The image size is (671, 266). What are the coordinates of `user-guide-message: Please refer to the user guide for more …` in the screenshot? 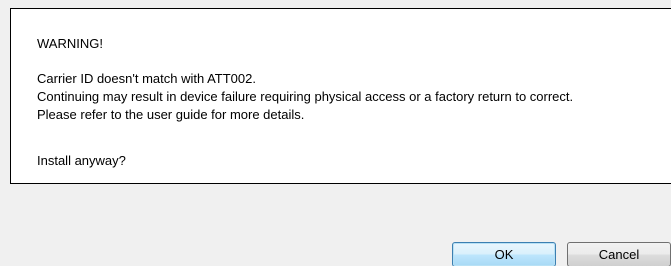 It's located at (171, 114).